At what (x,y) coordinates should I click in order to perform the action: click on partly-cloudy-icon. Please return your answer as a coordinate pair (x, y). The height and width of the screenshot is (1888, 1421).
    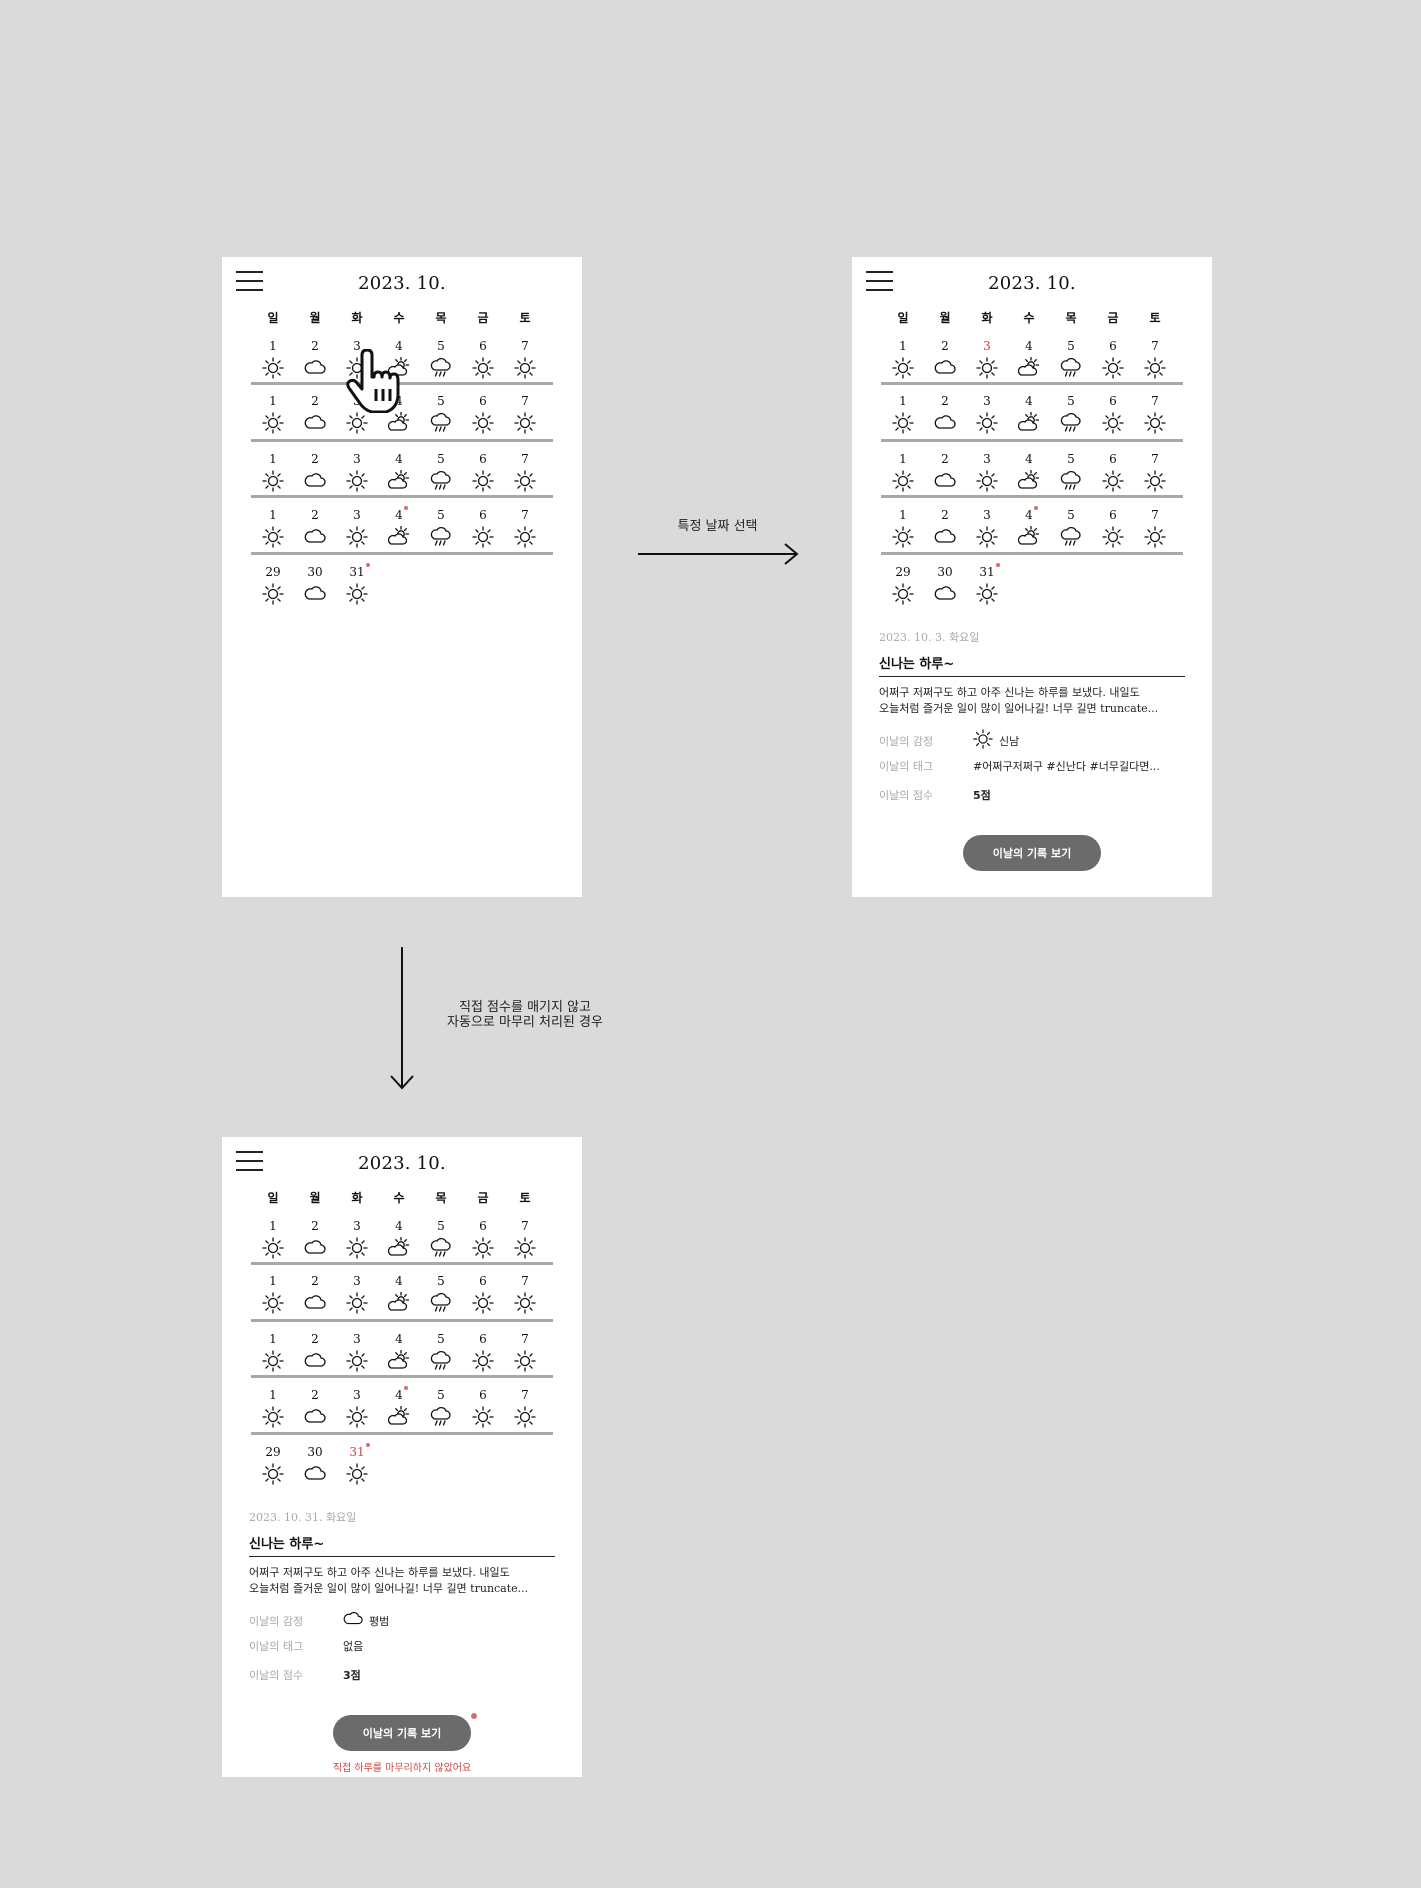
    Looking at the image, I should click on (399, 1246).